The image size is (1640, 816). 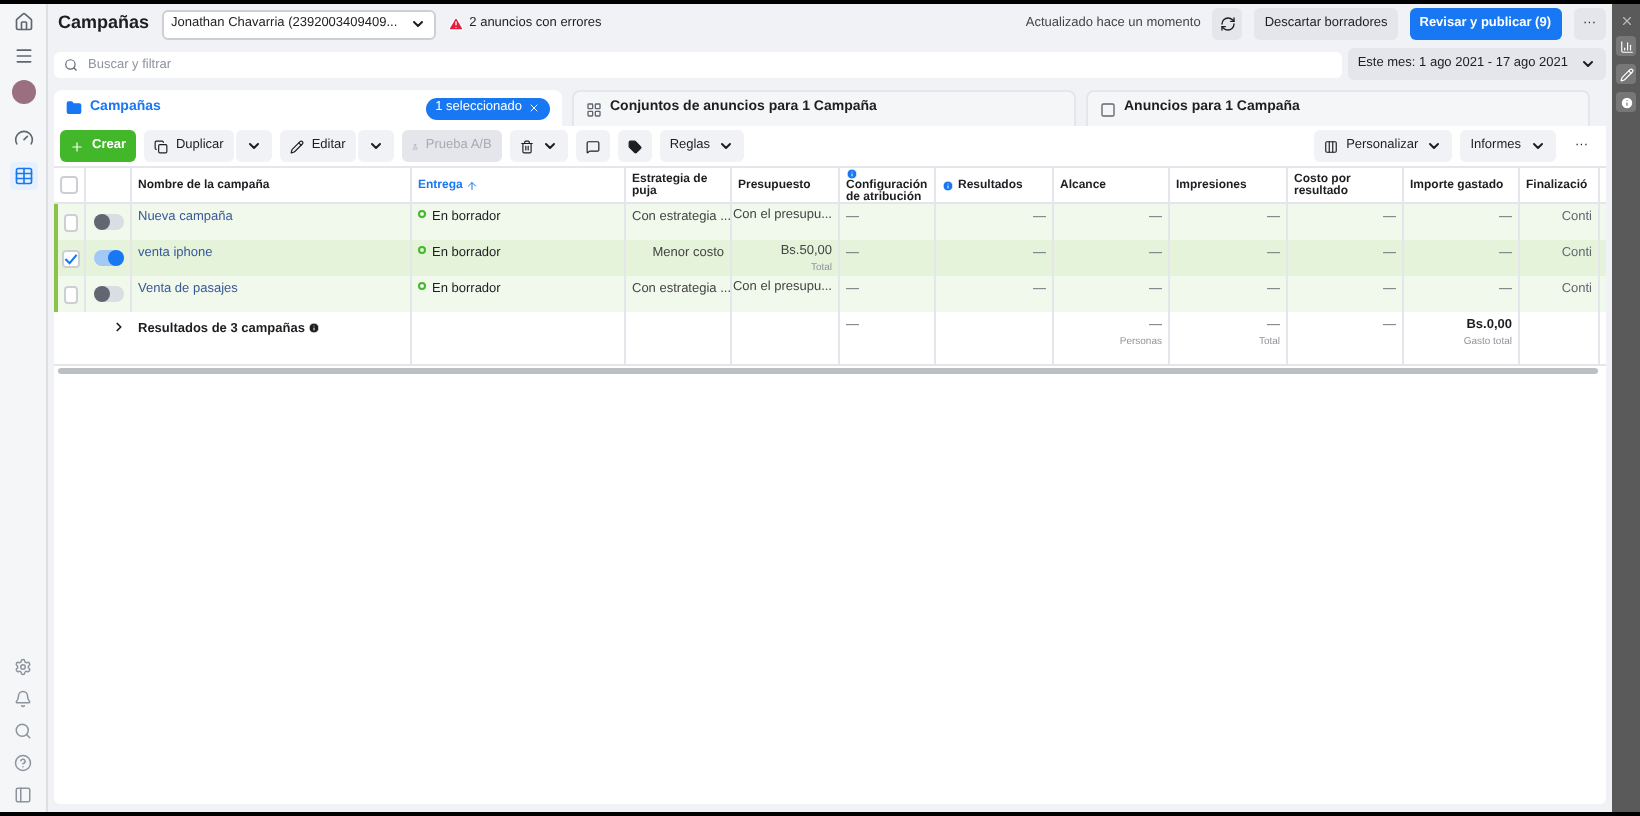 What do you see at coordinates (23, 138) in the screenshot?
I see `gauge-icon` at bounding box center [23, 138].